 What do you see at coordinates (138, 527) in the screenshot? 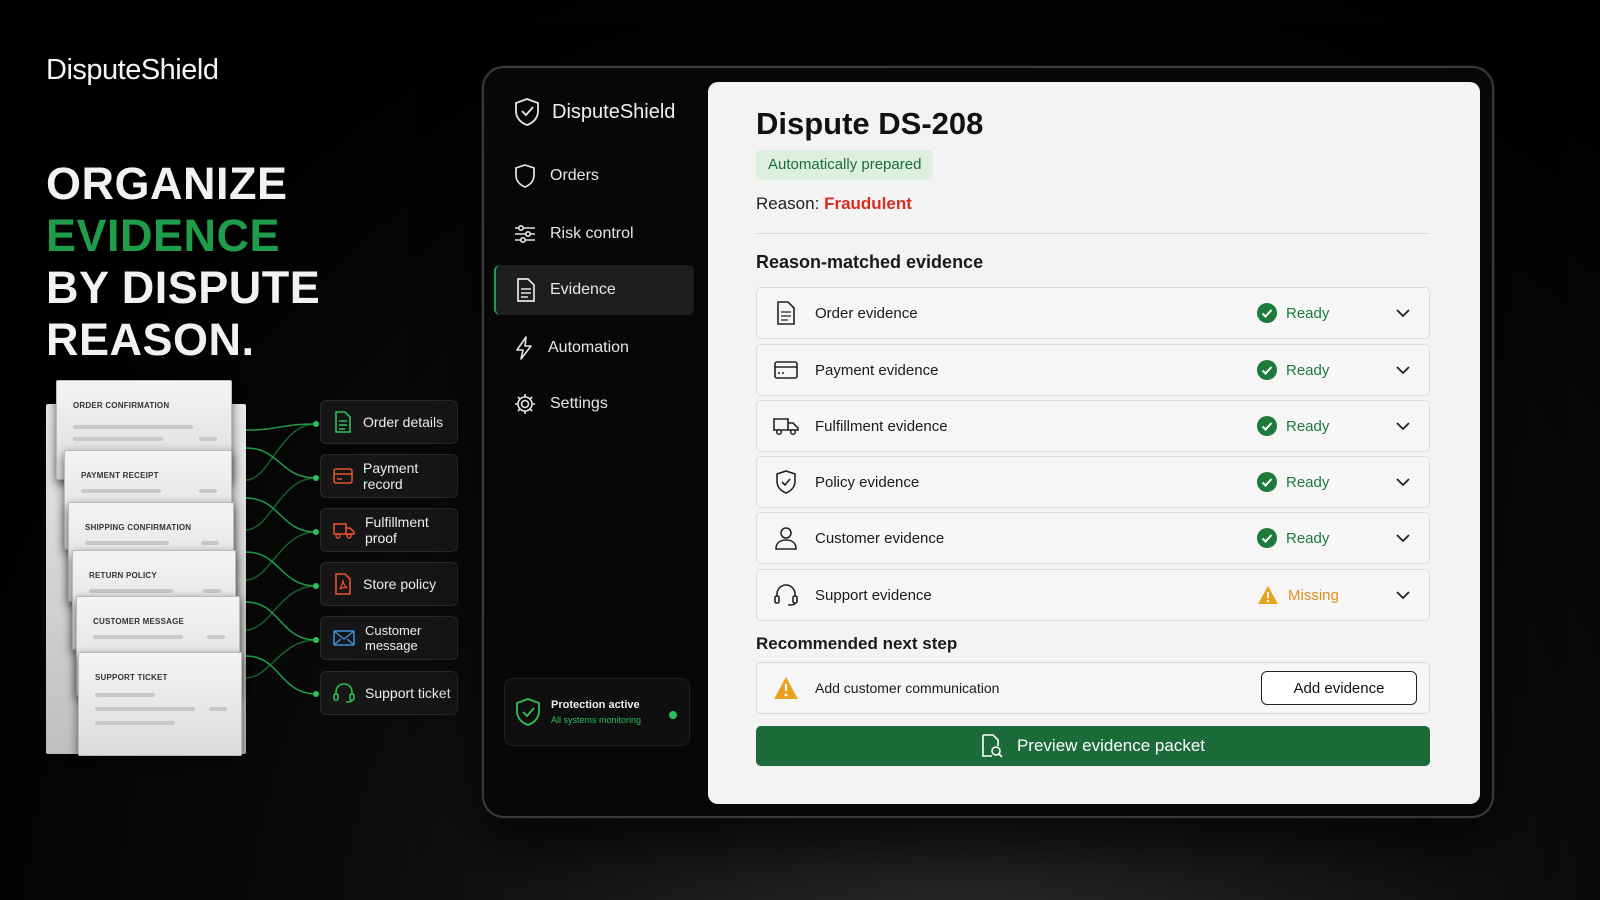
I see `document-title: SHIPPING CONFIRMATION` at bounding box center [138, 527].